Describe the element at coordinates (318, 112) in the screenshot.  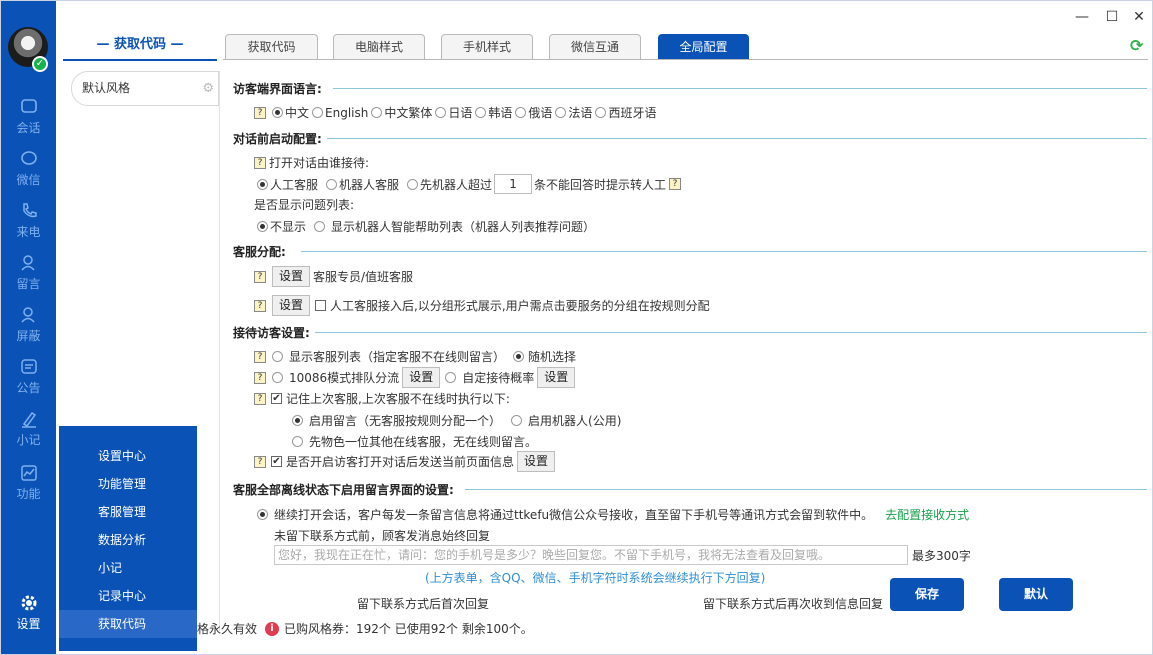
I see `radio-lang-en` at that location.